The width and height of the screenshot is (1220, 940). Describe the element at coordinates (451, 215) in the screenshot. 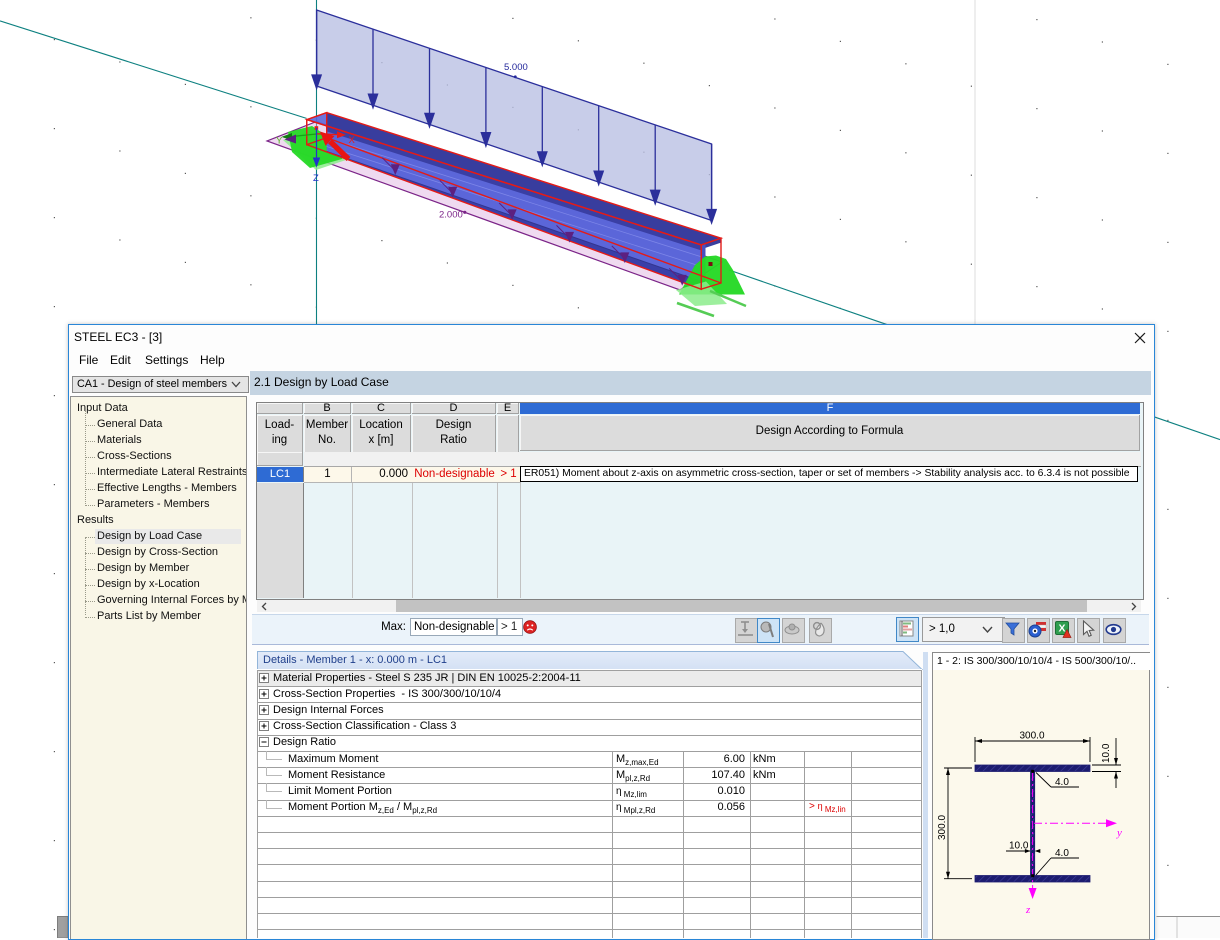

I see `svg-text: 2.000` at that location.